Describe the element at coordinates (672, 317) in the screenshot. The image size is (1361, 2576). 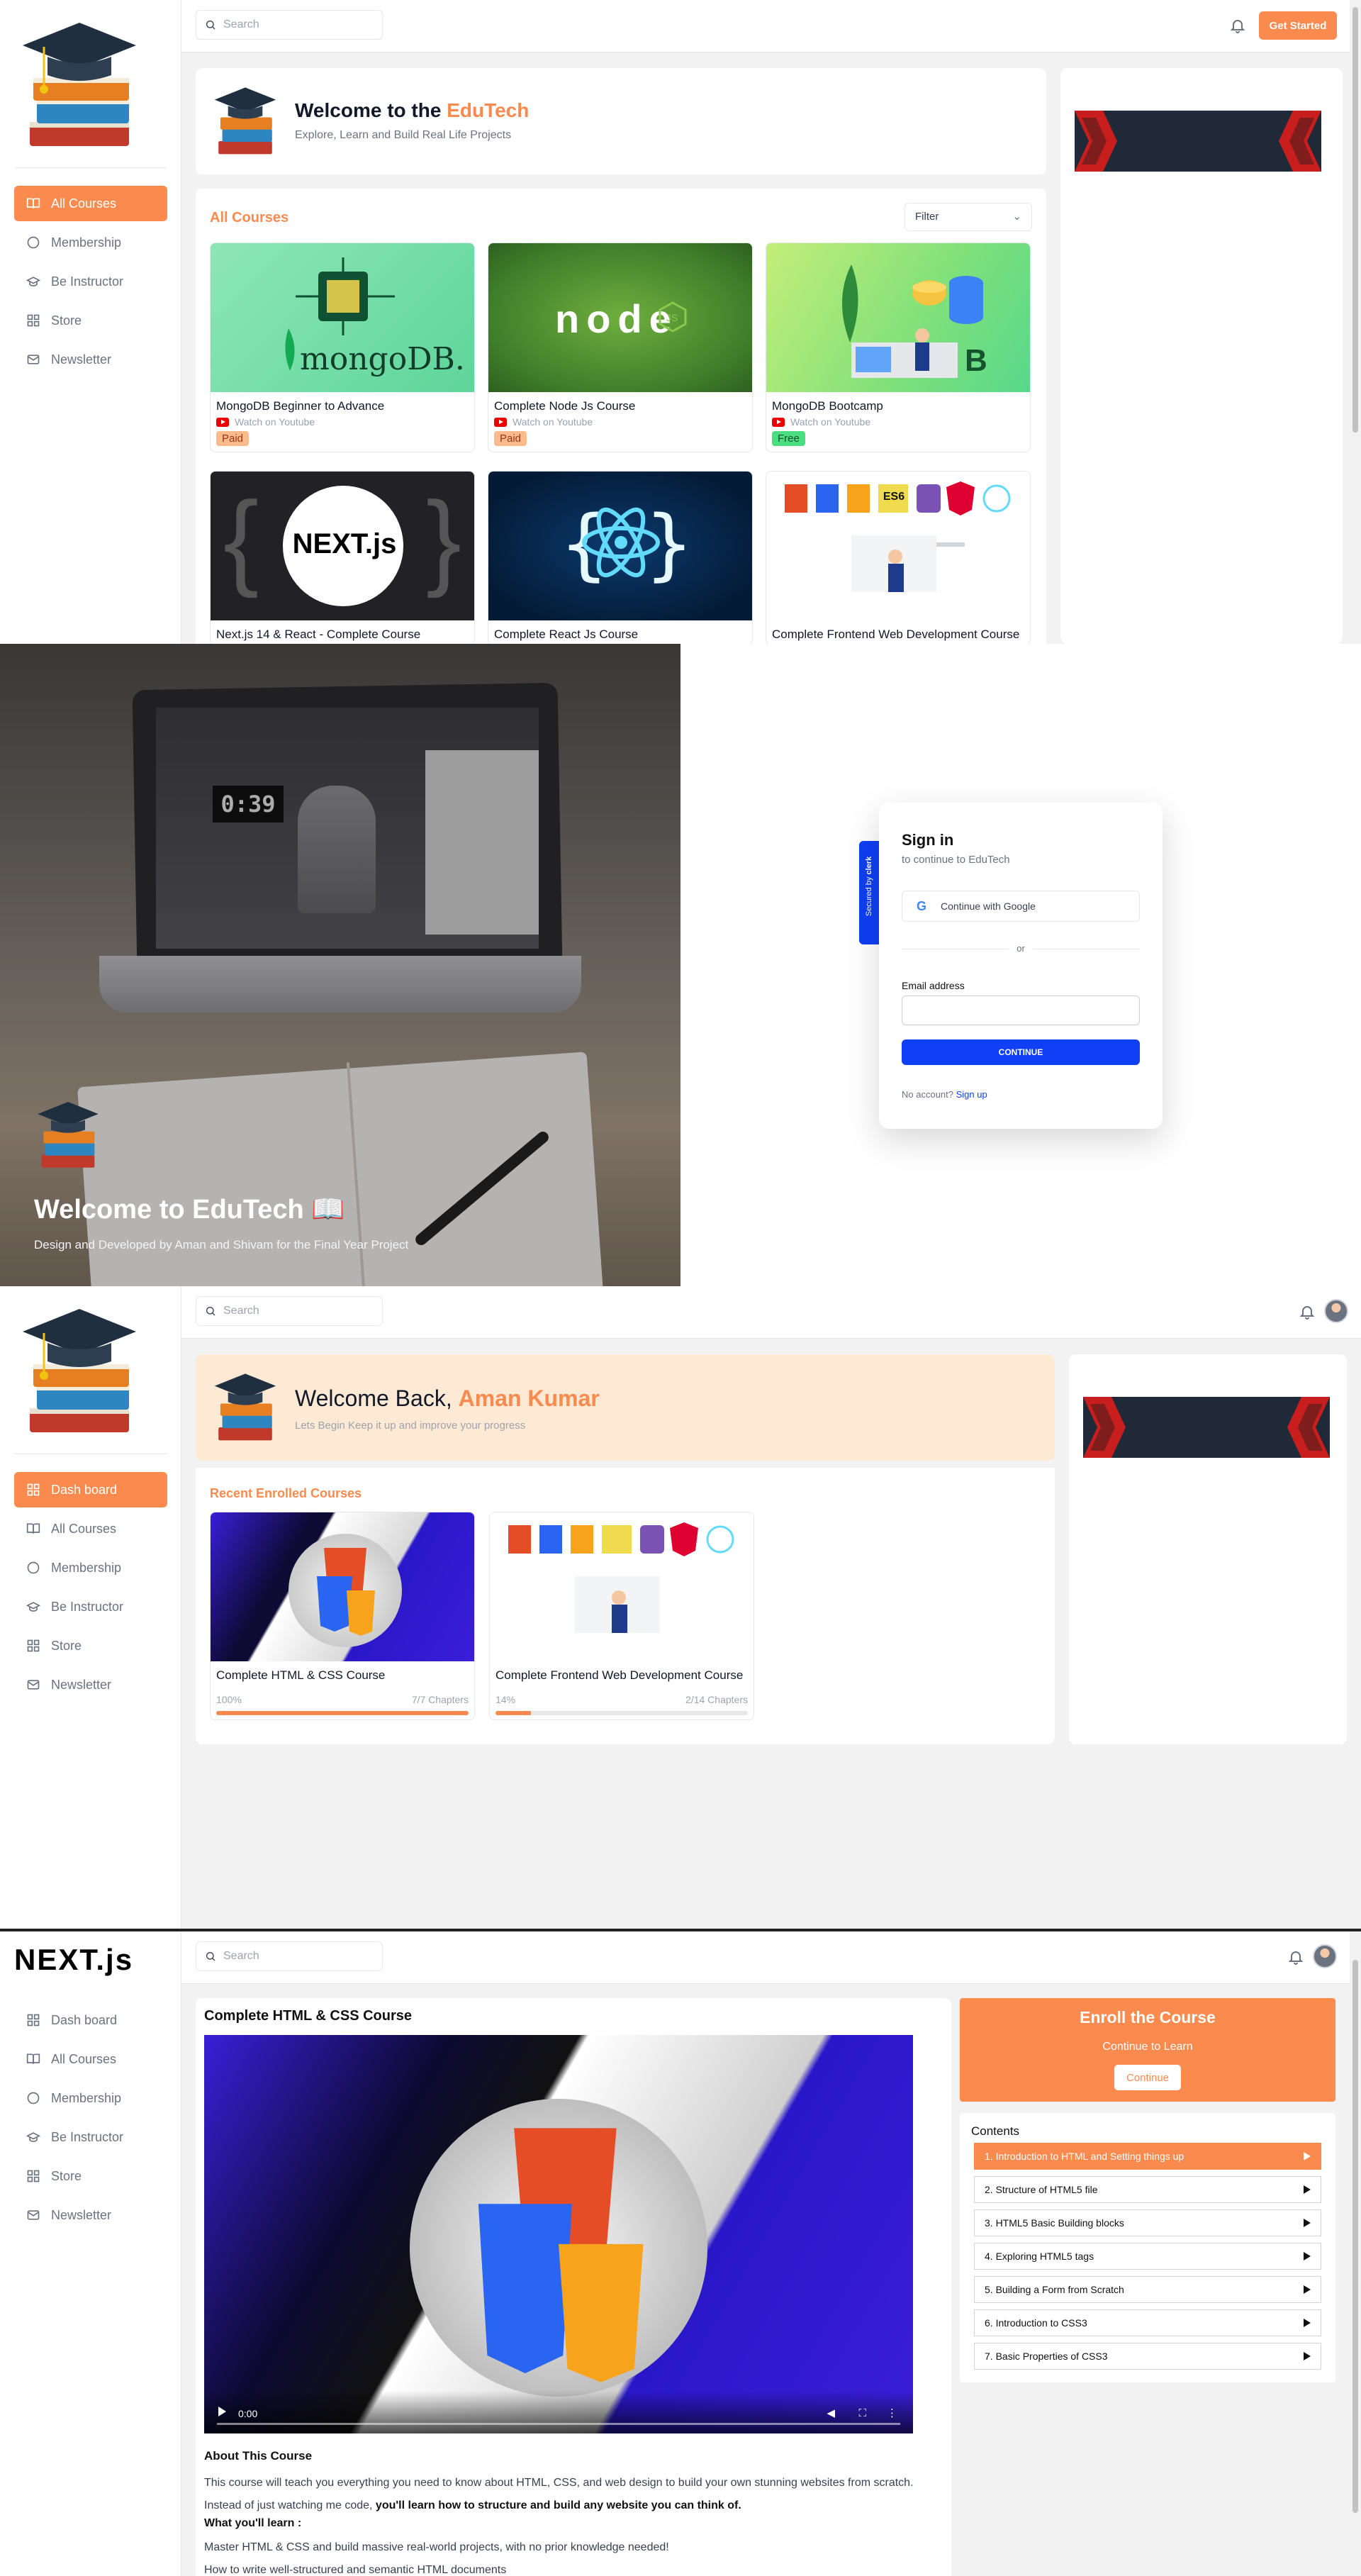
I see `svg-text: JS` at that location.